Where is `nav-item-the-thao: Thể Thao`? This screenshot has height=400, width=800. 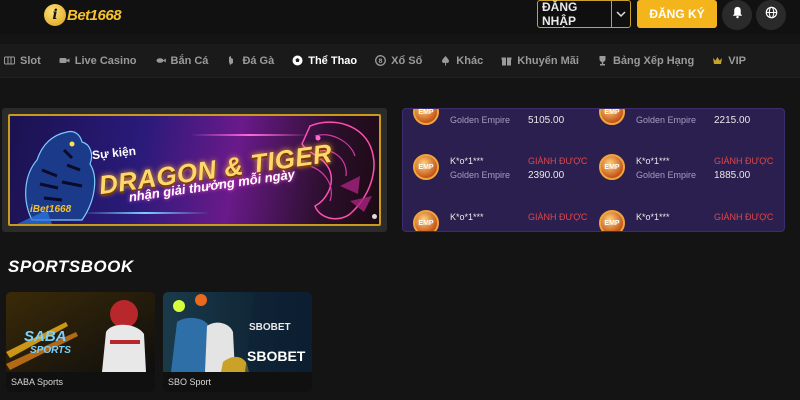 nav-item-the-thao: Thể Thao is located at coordinates (324, 61).